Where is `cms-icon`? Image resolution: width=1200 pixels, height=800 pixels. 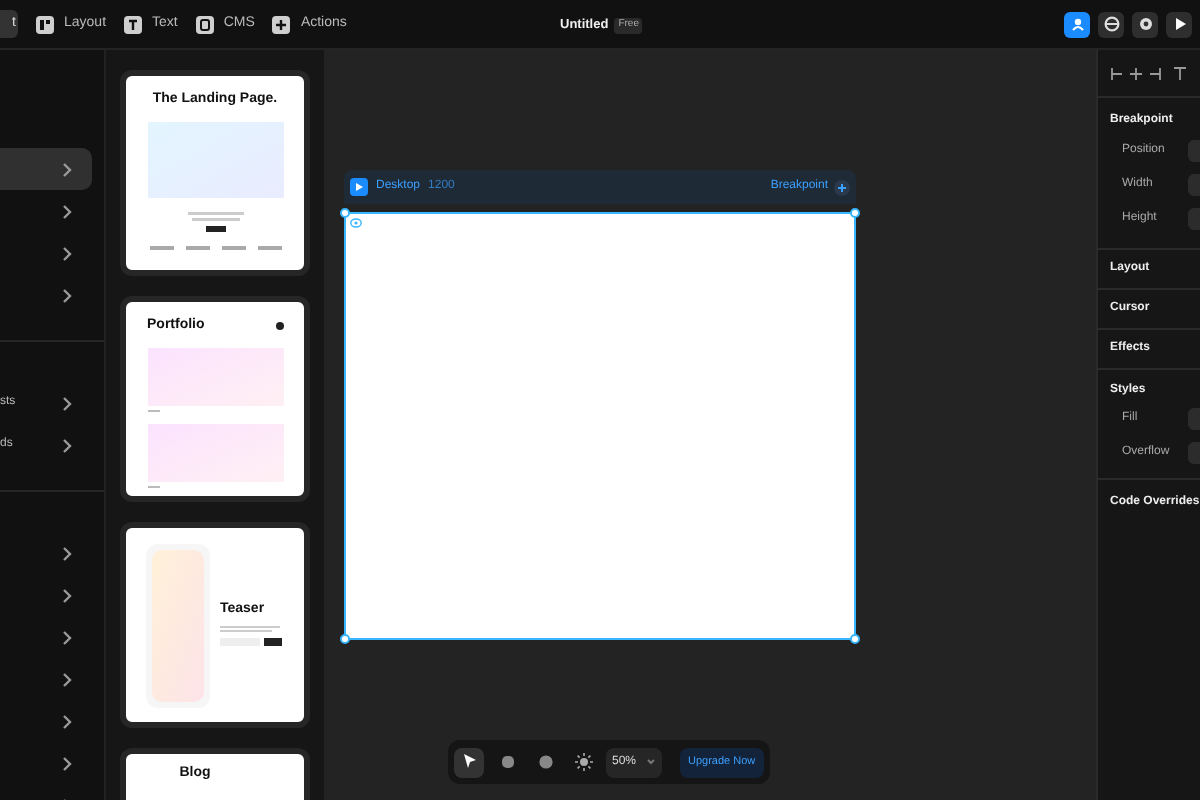 cms-icon is located at coordinates (204, 24).